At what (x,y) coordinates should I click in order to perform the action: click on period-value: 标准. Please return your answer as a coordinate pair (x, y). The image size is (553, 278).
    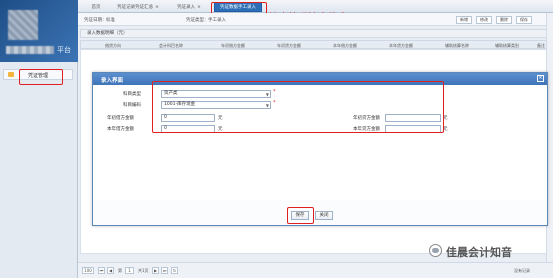
    Looking at the image, I should click on (110, 20).